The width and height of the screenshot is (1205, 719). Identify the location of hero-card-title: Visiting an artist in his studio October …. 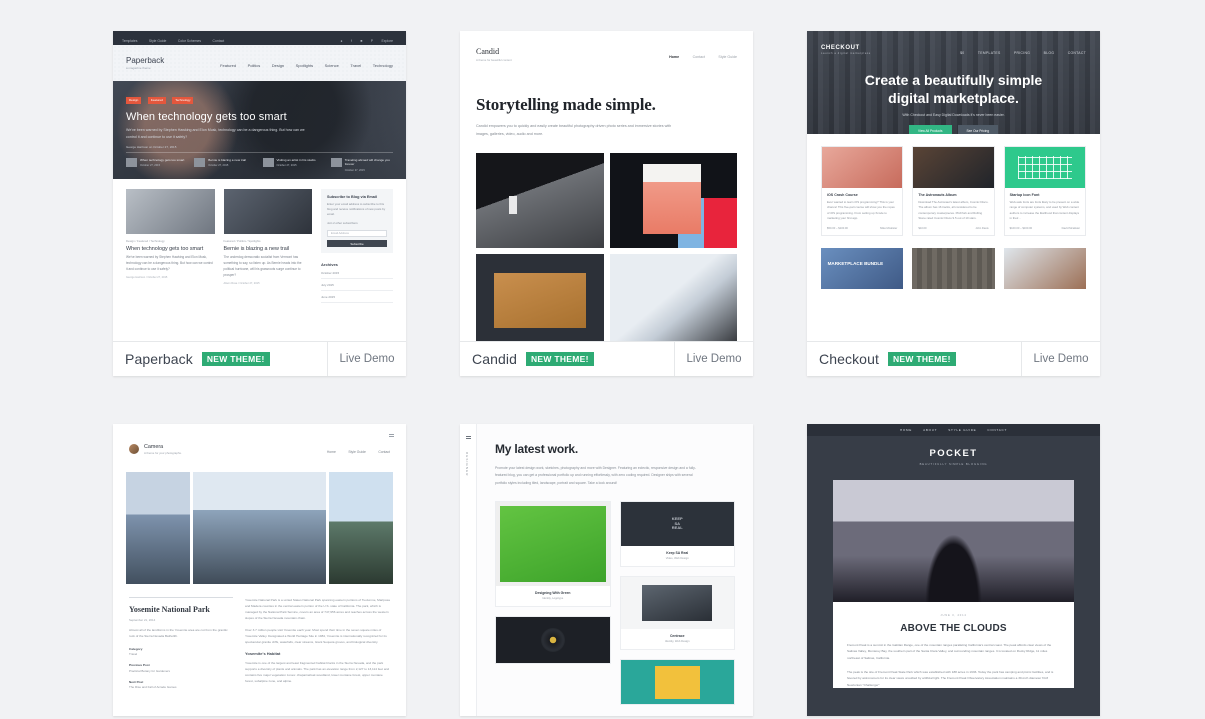
(296, 162).